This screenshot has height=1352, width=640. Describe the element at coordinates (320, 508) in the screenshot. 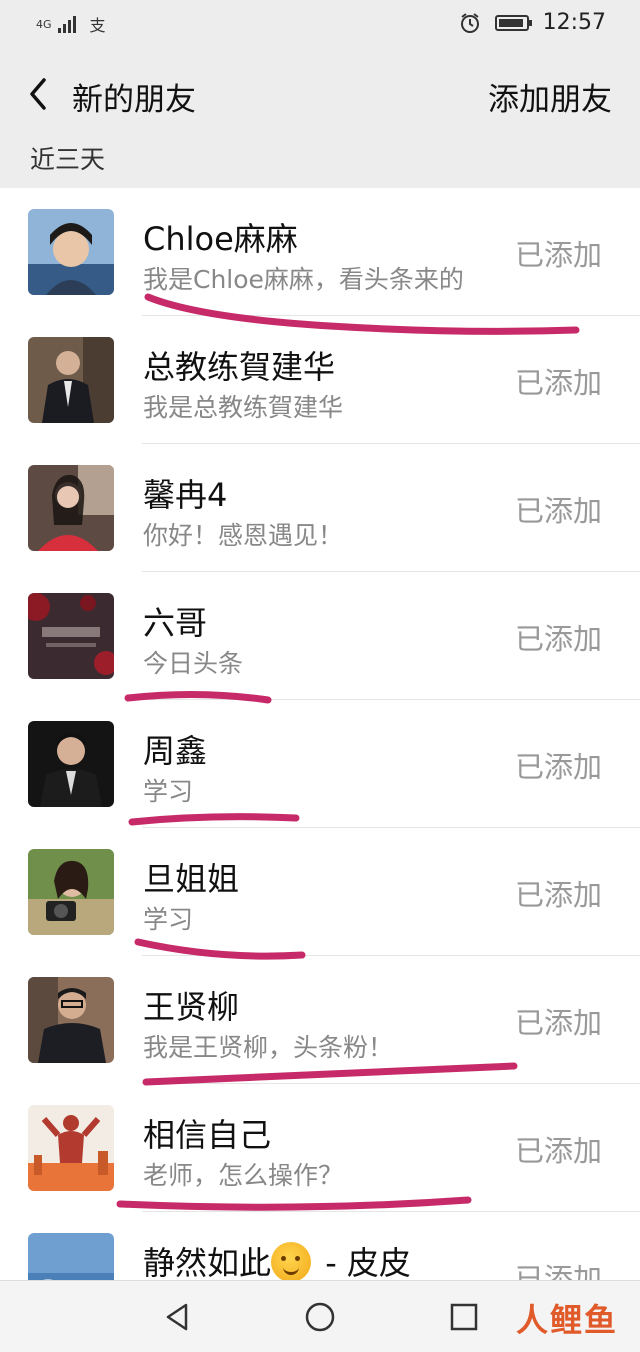

I see `friend-row-xinran: 馨冉4 你好！感恩遇见！ 已添加` at that location.